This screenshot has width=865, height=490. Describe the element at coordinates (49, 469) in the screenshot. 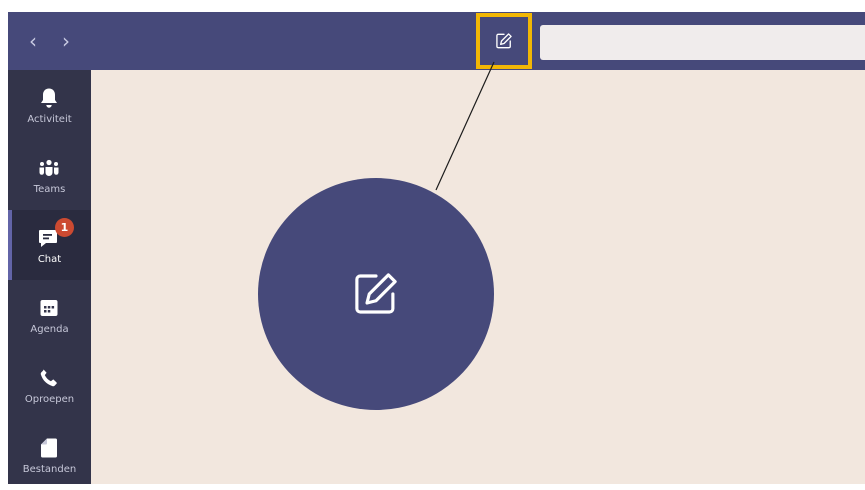

I see `sidebar-item-label: Bestanden` at that location.